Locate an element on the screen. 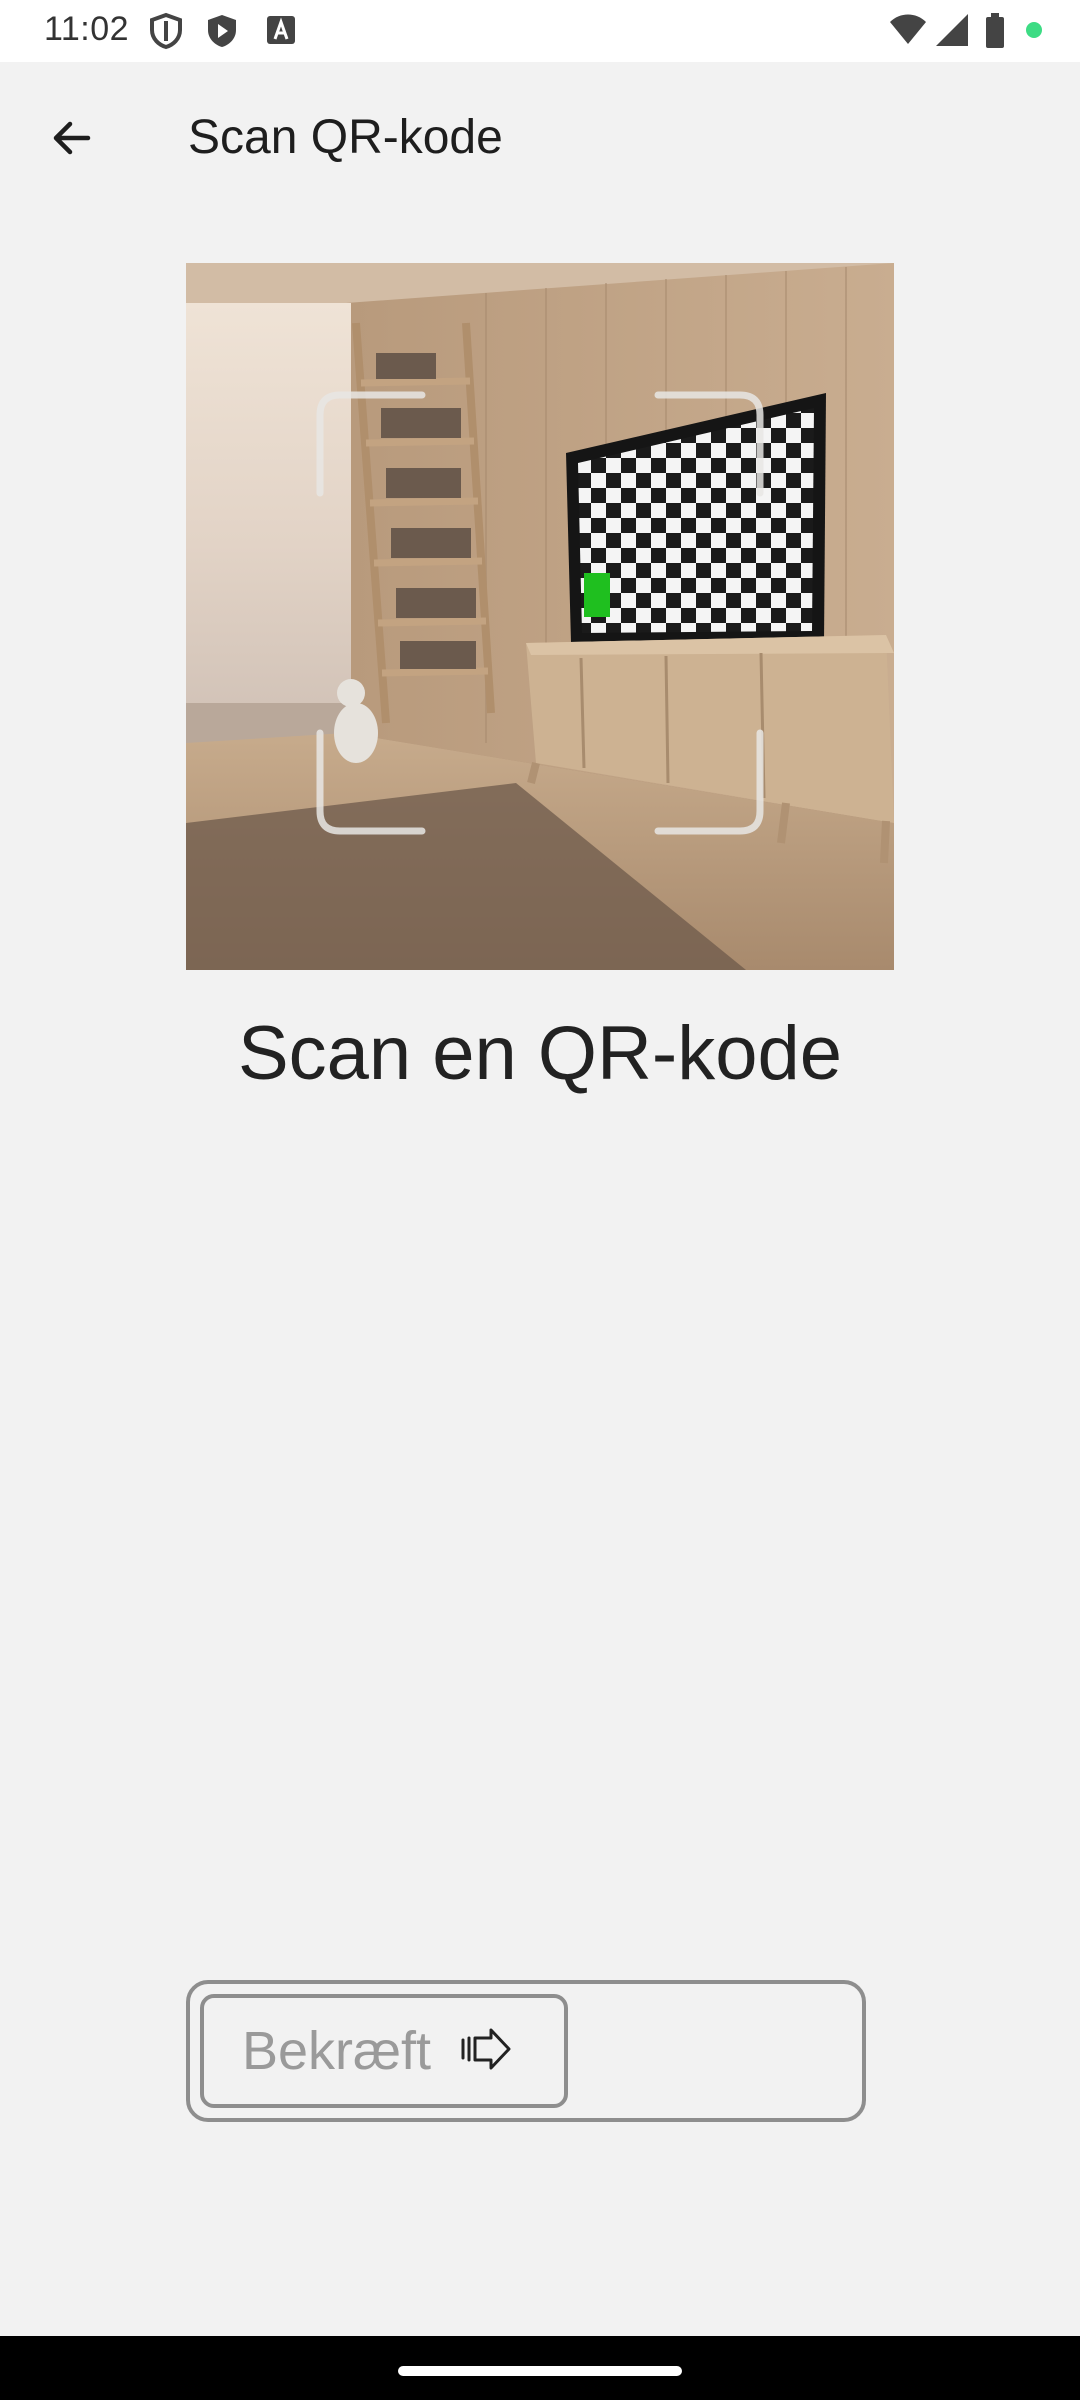 This screenshot has width=1080, height=2400. notification-dot is located at coordinates (1034, 30).